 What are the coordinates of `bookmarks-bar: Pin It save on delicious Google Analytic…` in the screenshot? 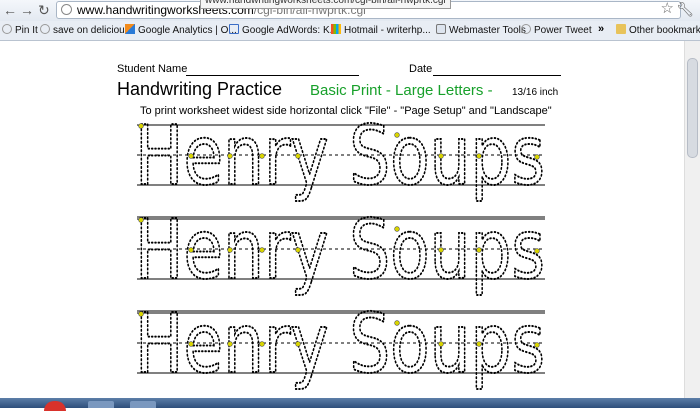 It's located at (350, 31).